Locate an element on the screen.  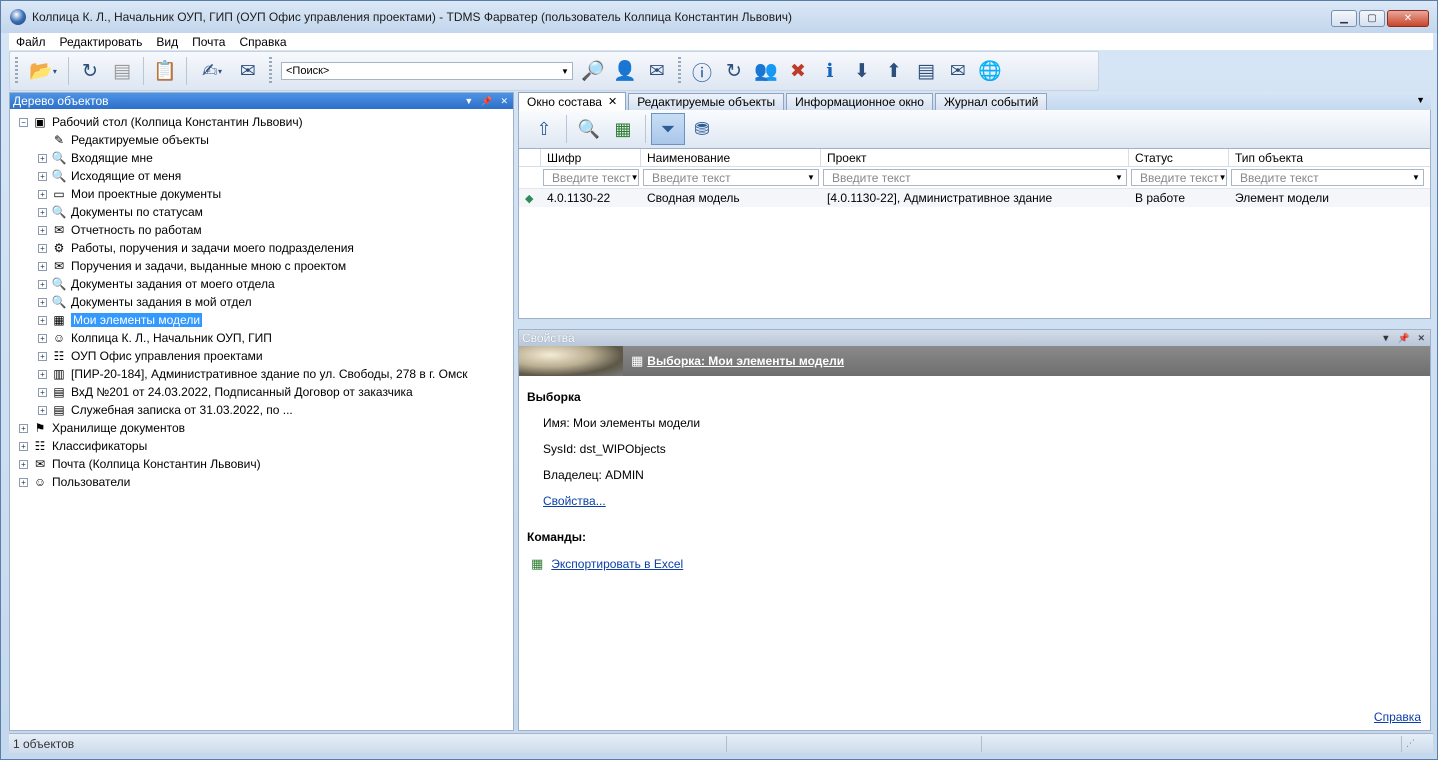
tree-node: ✎ Редактируемые объекты is located at coordinates (261, 140).